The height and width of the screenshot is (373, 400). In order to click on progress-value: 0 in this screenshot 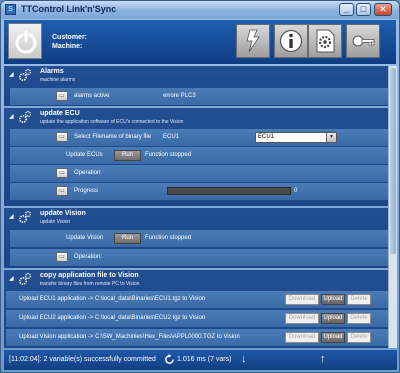, I will do `click(296, 191)`.